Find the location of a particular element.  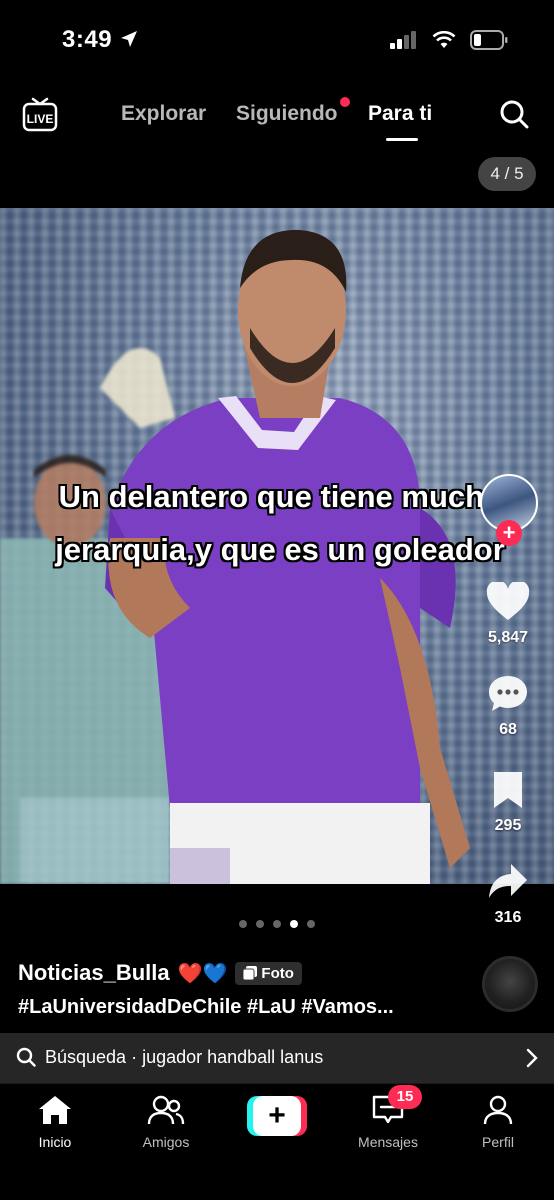

top-nav: LIVE Explorar Siguiendo Para ti is located at coordinates (277, 120).